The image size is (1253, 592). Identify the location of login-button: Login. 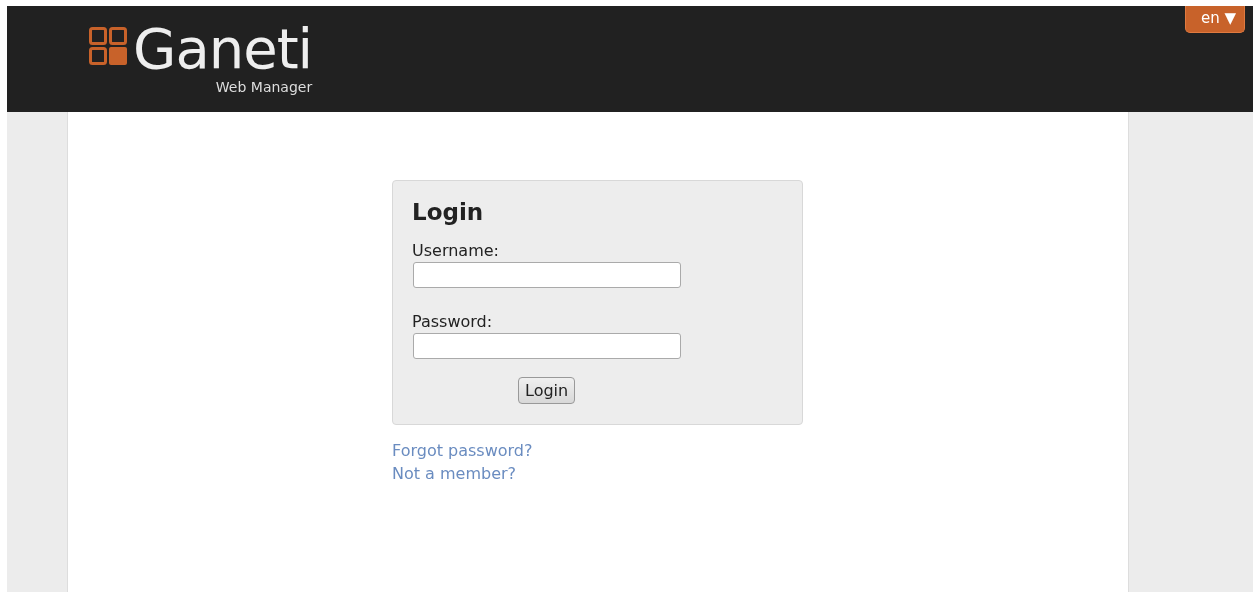
(547, 390).